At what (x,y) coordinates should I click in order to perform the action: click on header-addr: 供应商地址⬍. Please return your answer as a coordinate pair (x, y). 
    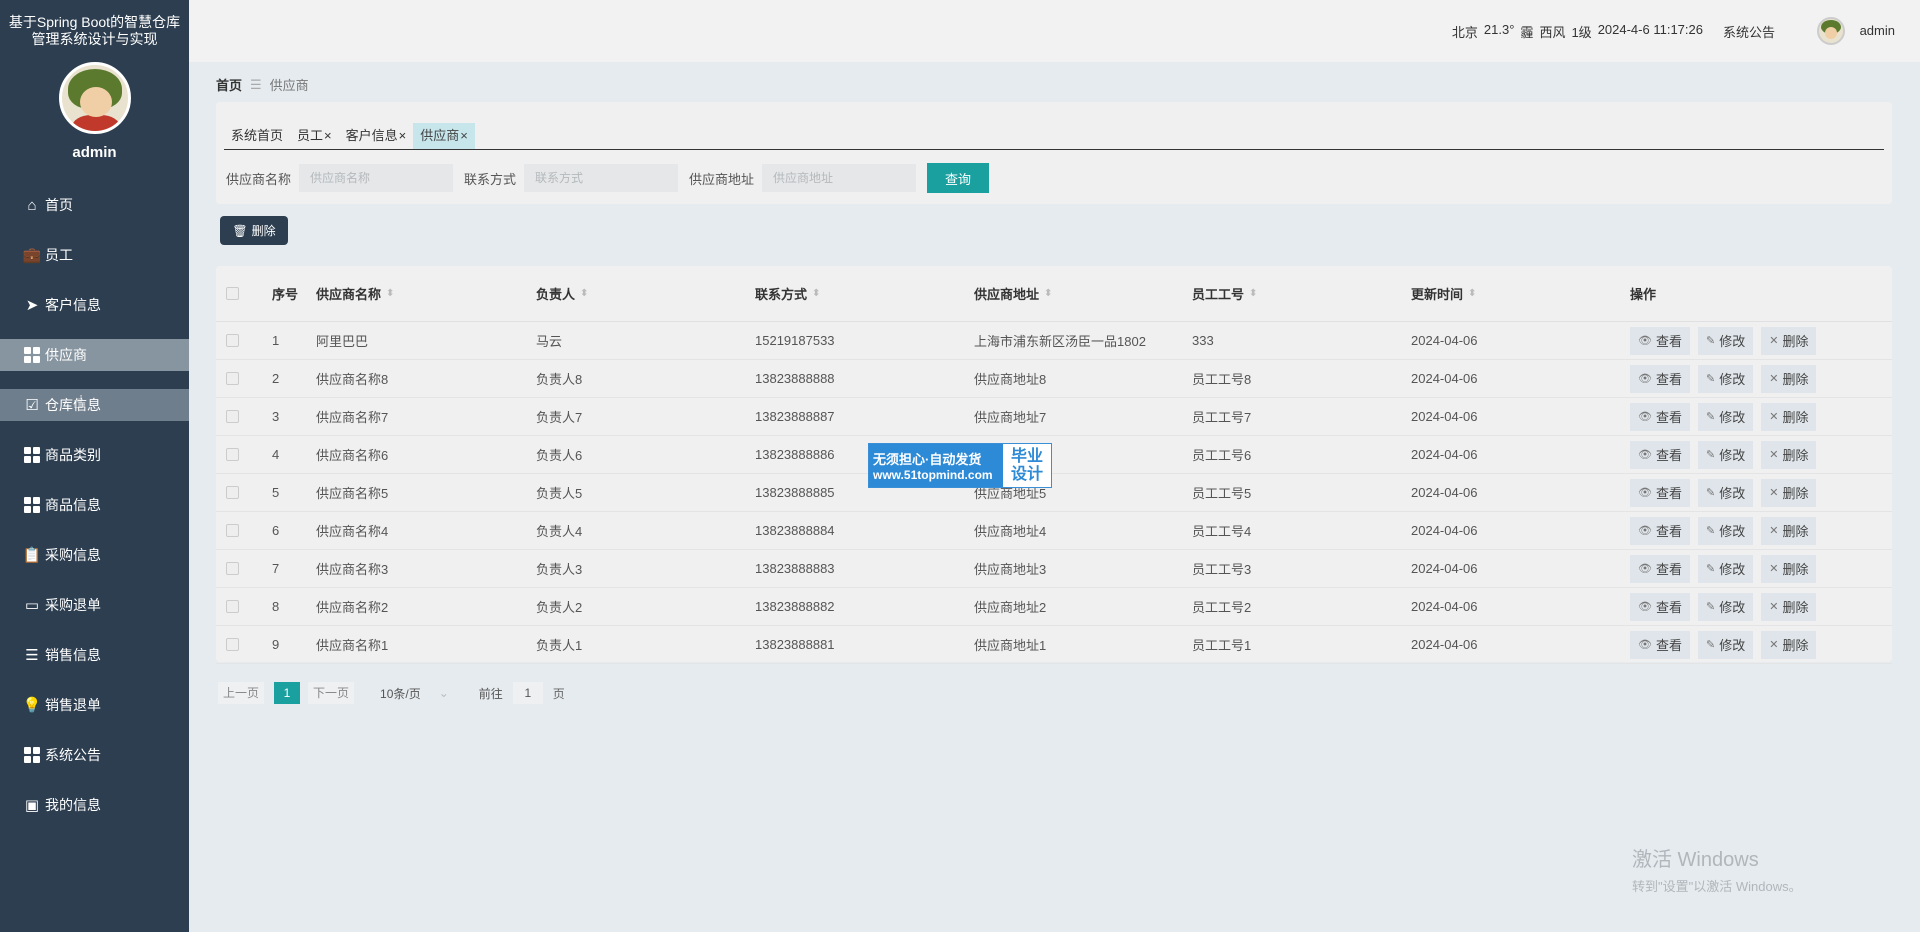
    Looking at the image, I should click on (1083, 293).